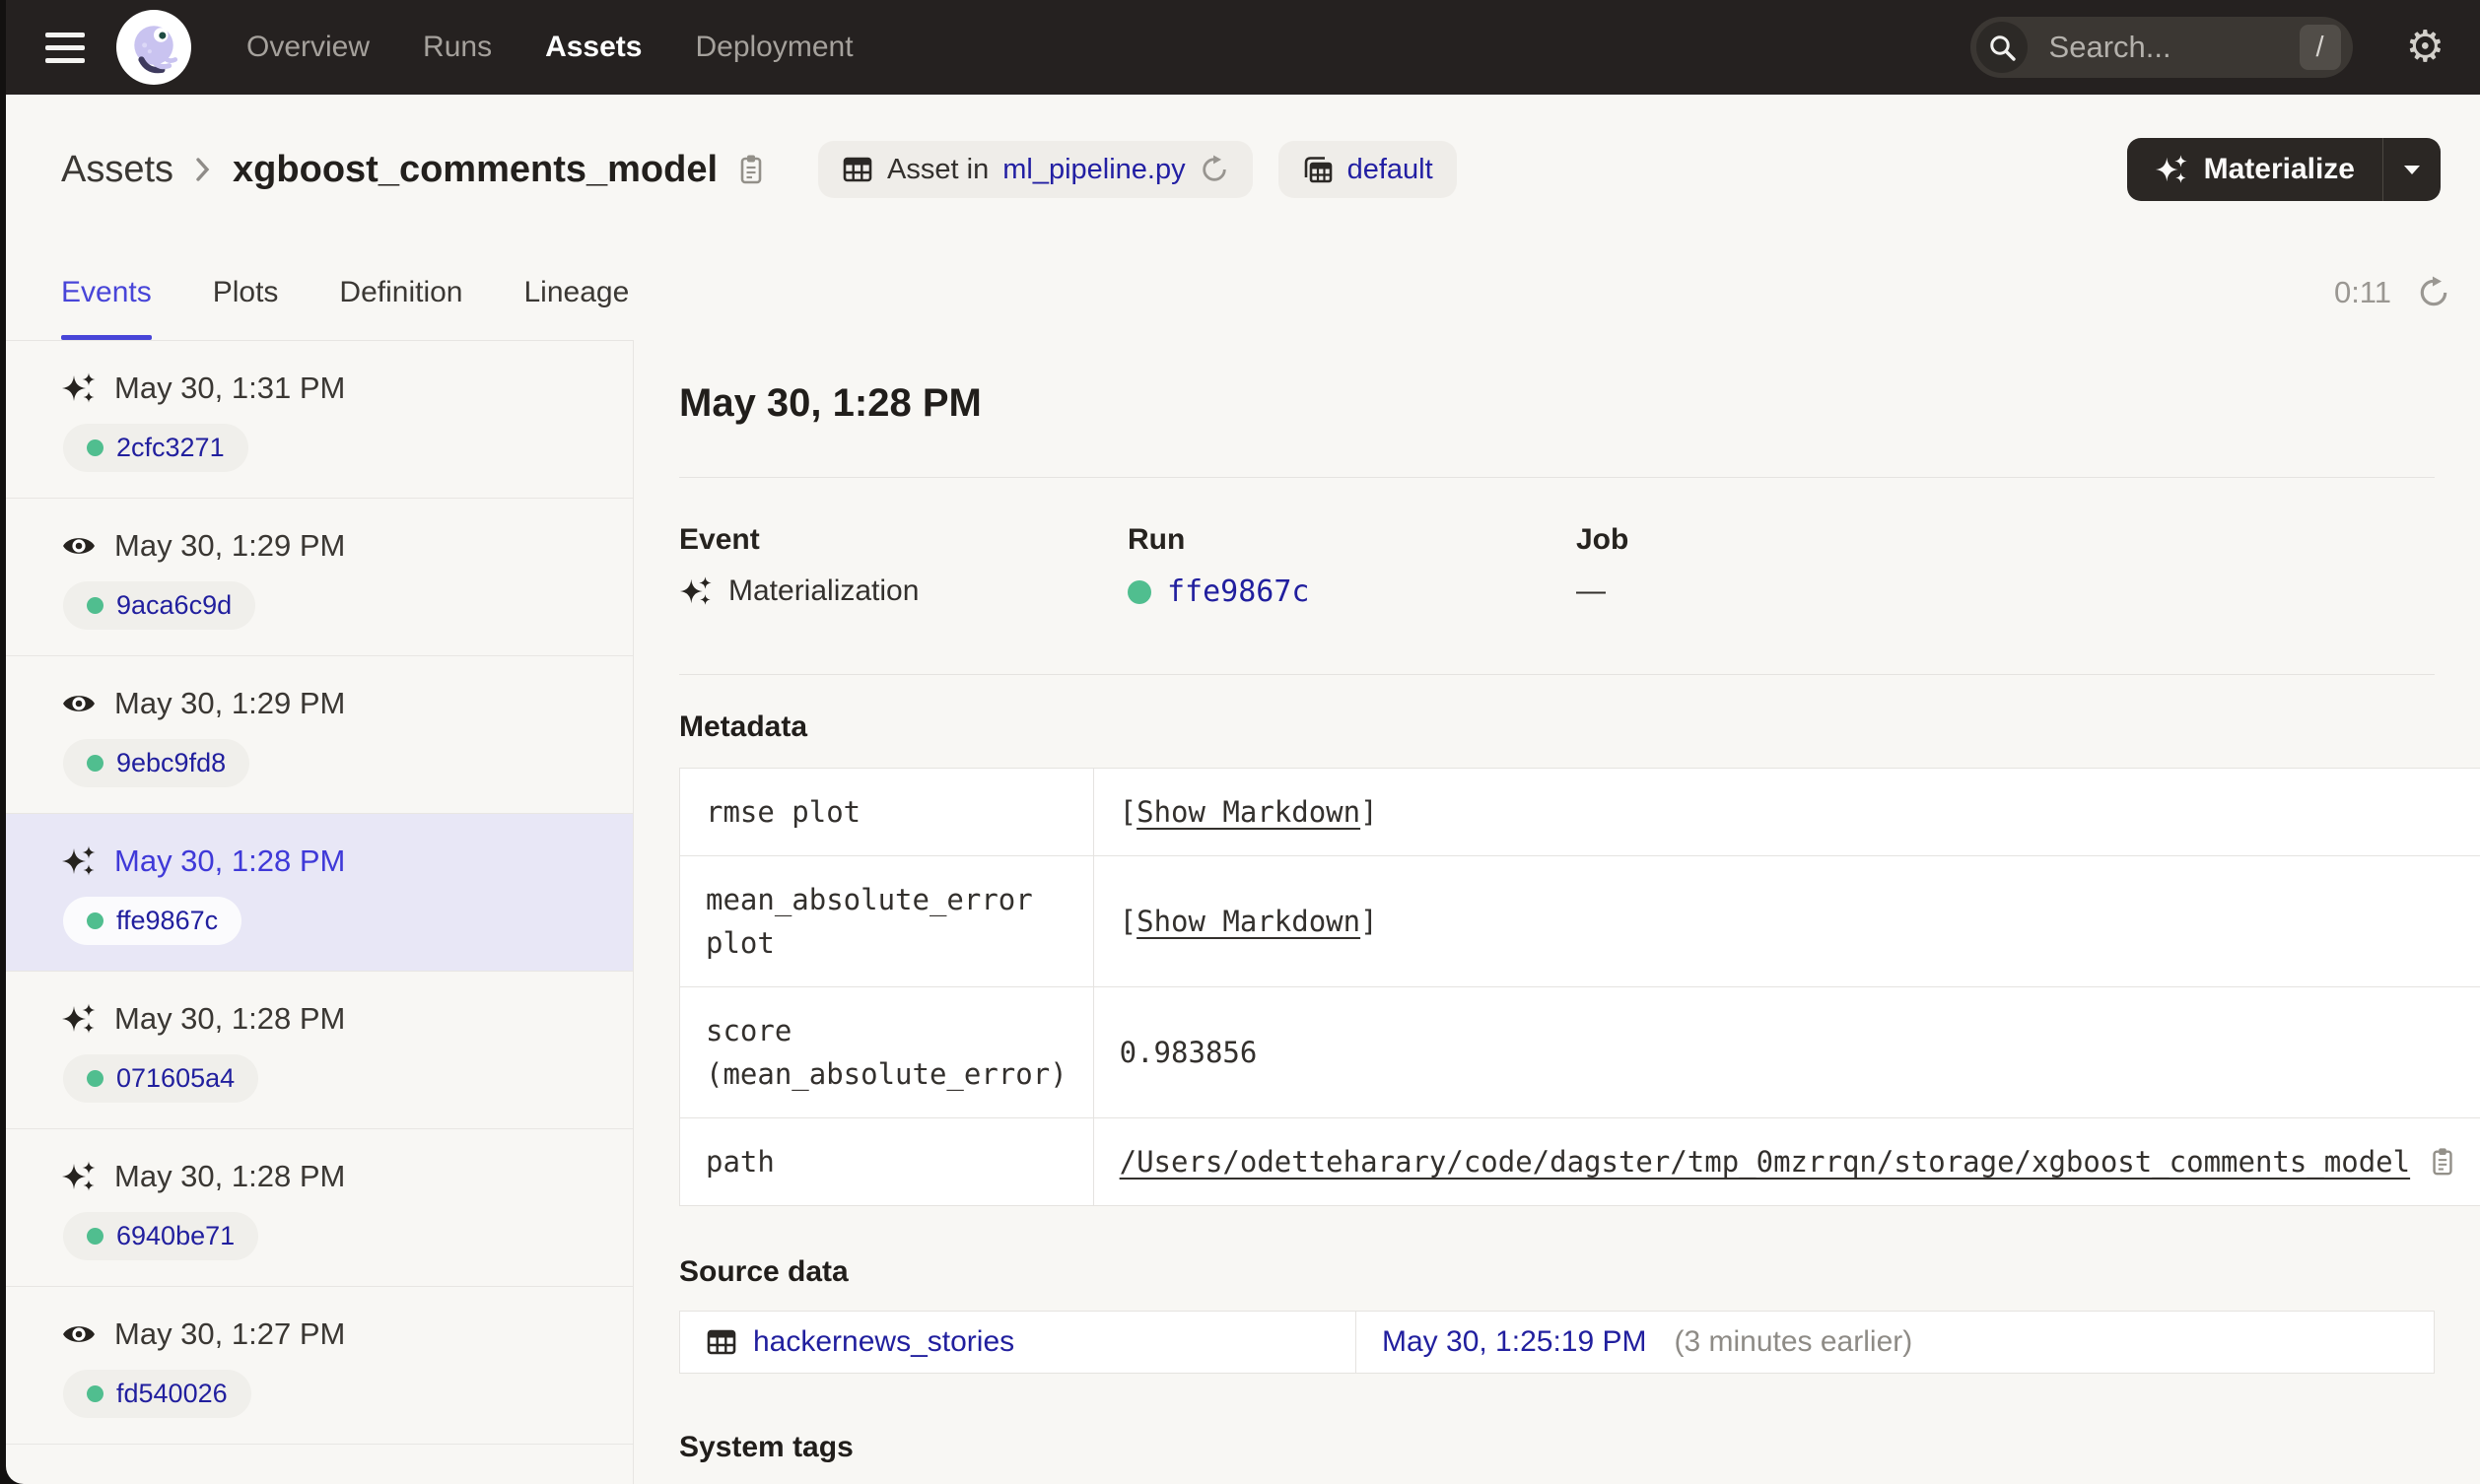 The height and width of the screenshot is (1484, 2480). Describe the element at coordinates (230, 545) in the screenshot. I see `event-time: May 30, 1:29 PM` at that location.